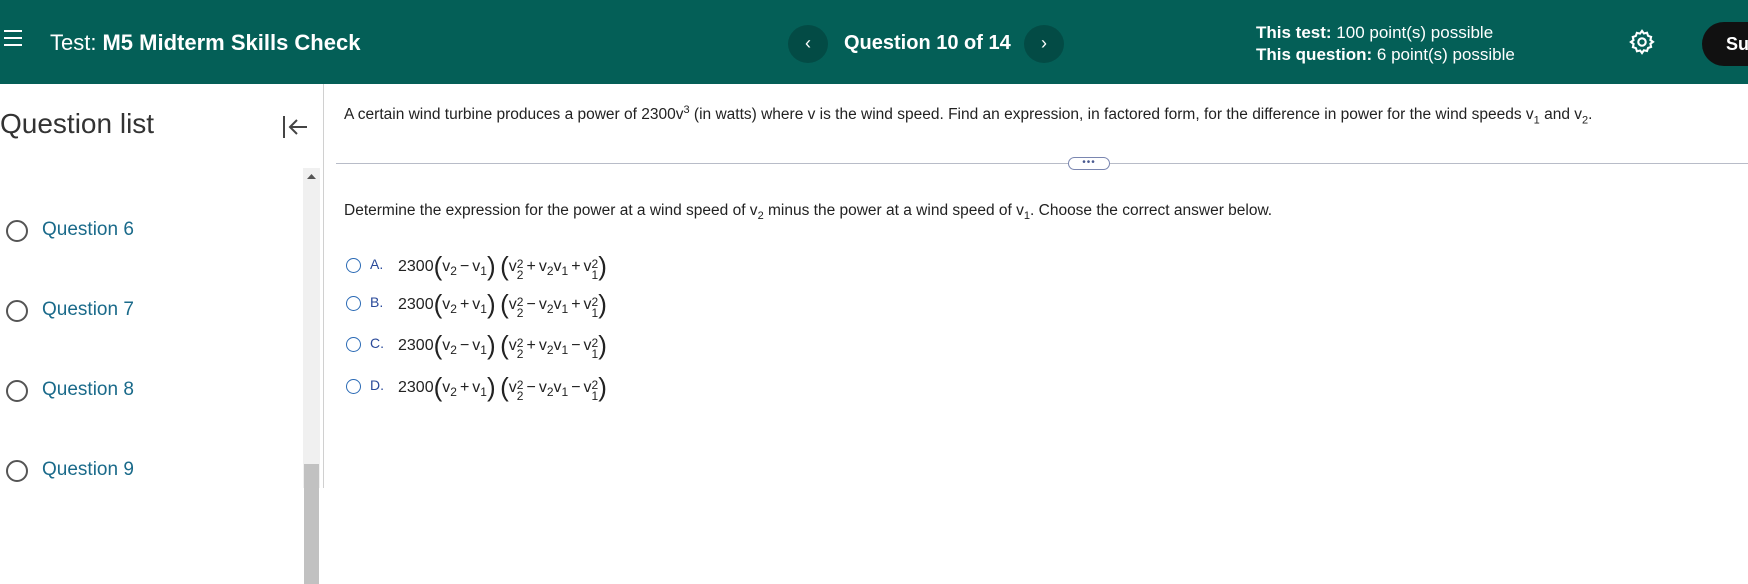  What do you see at coordinates (1314, 54) in the screenshot?
I see `question-points-label: This question:` at bounding box center [1314, 54].